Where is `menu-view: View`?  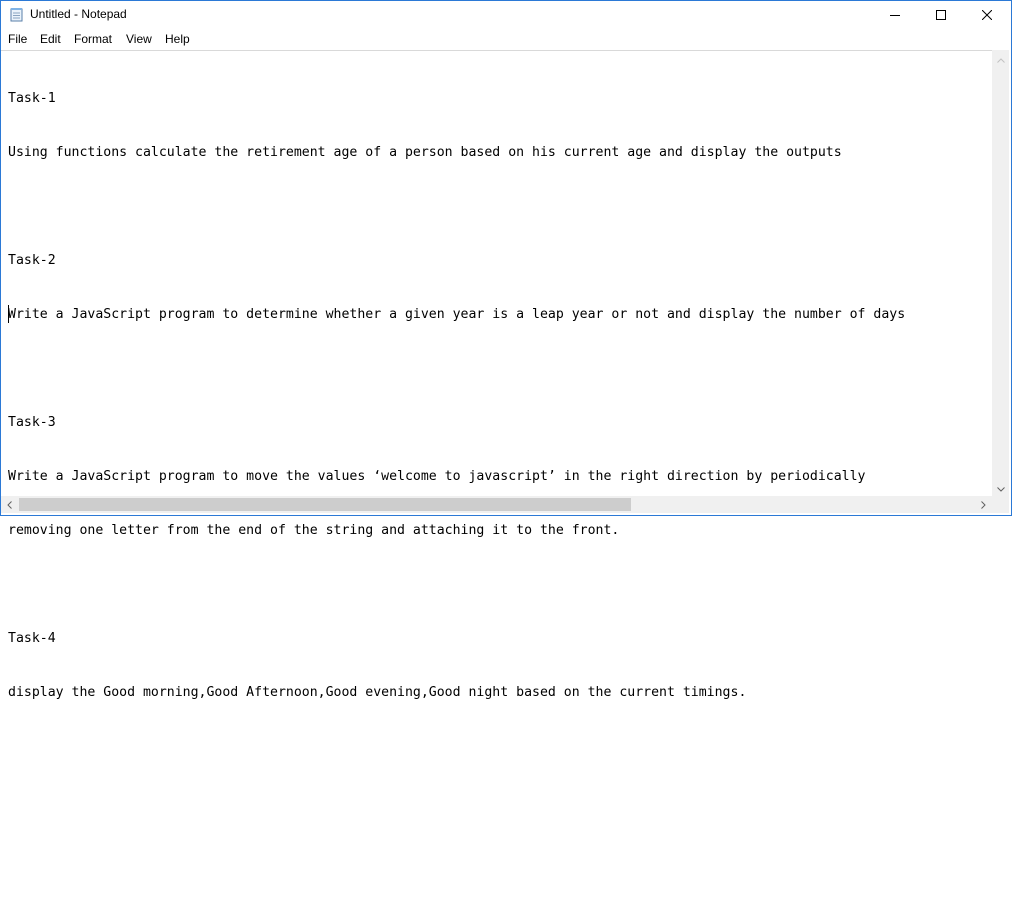 menu-view: View is located at coordinates (139, 39).